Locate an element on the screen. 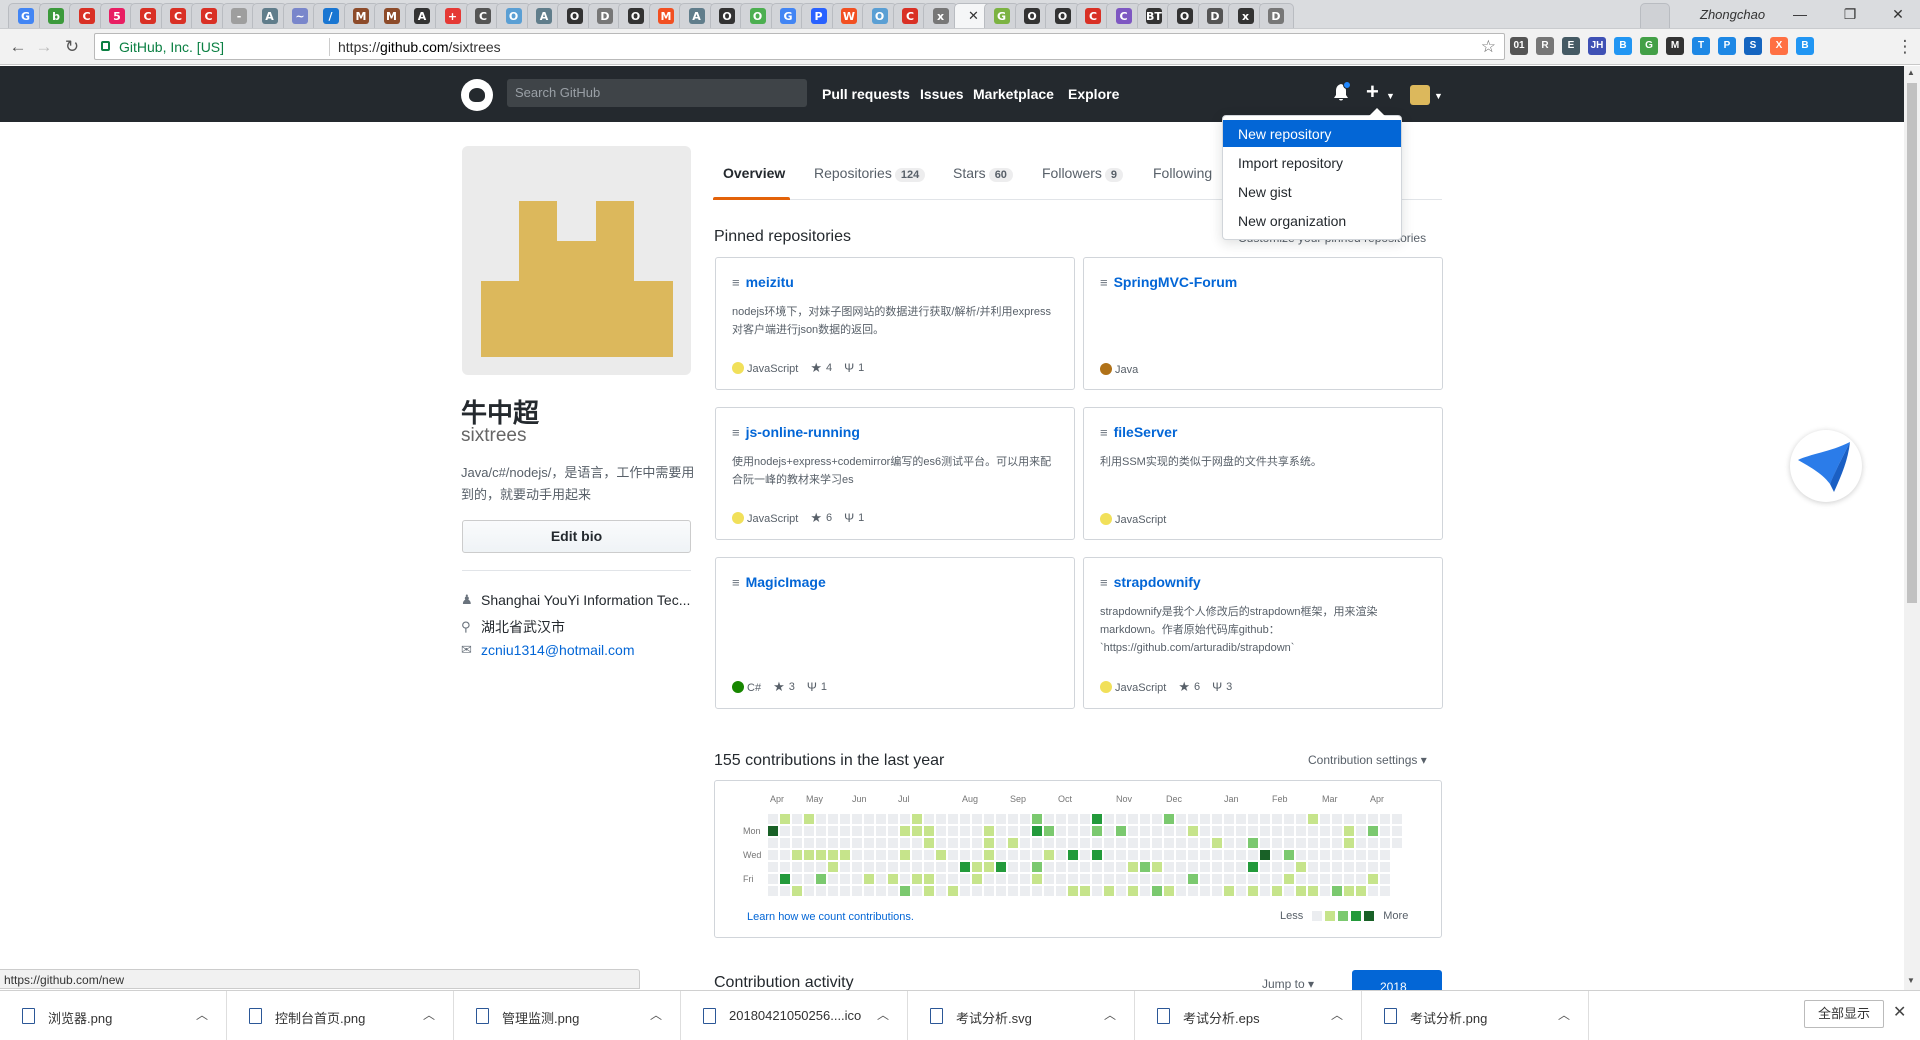 This screenshot has width=1920, height=1040. email-link: zcniu1314@hotmail.com is located at coordinates (558, 650).